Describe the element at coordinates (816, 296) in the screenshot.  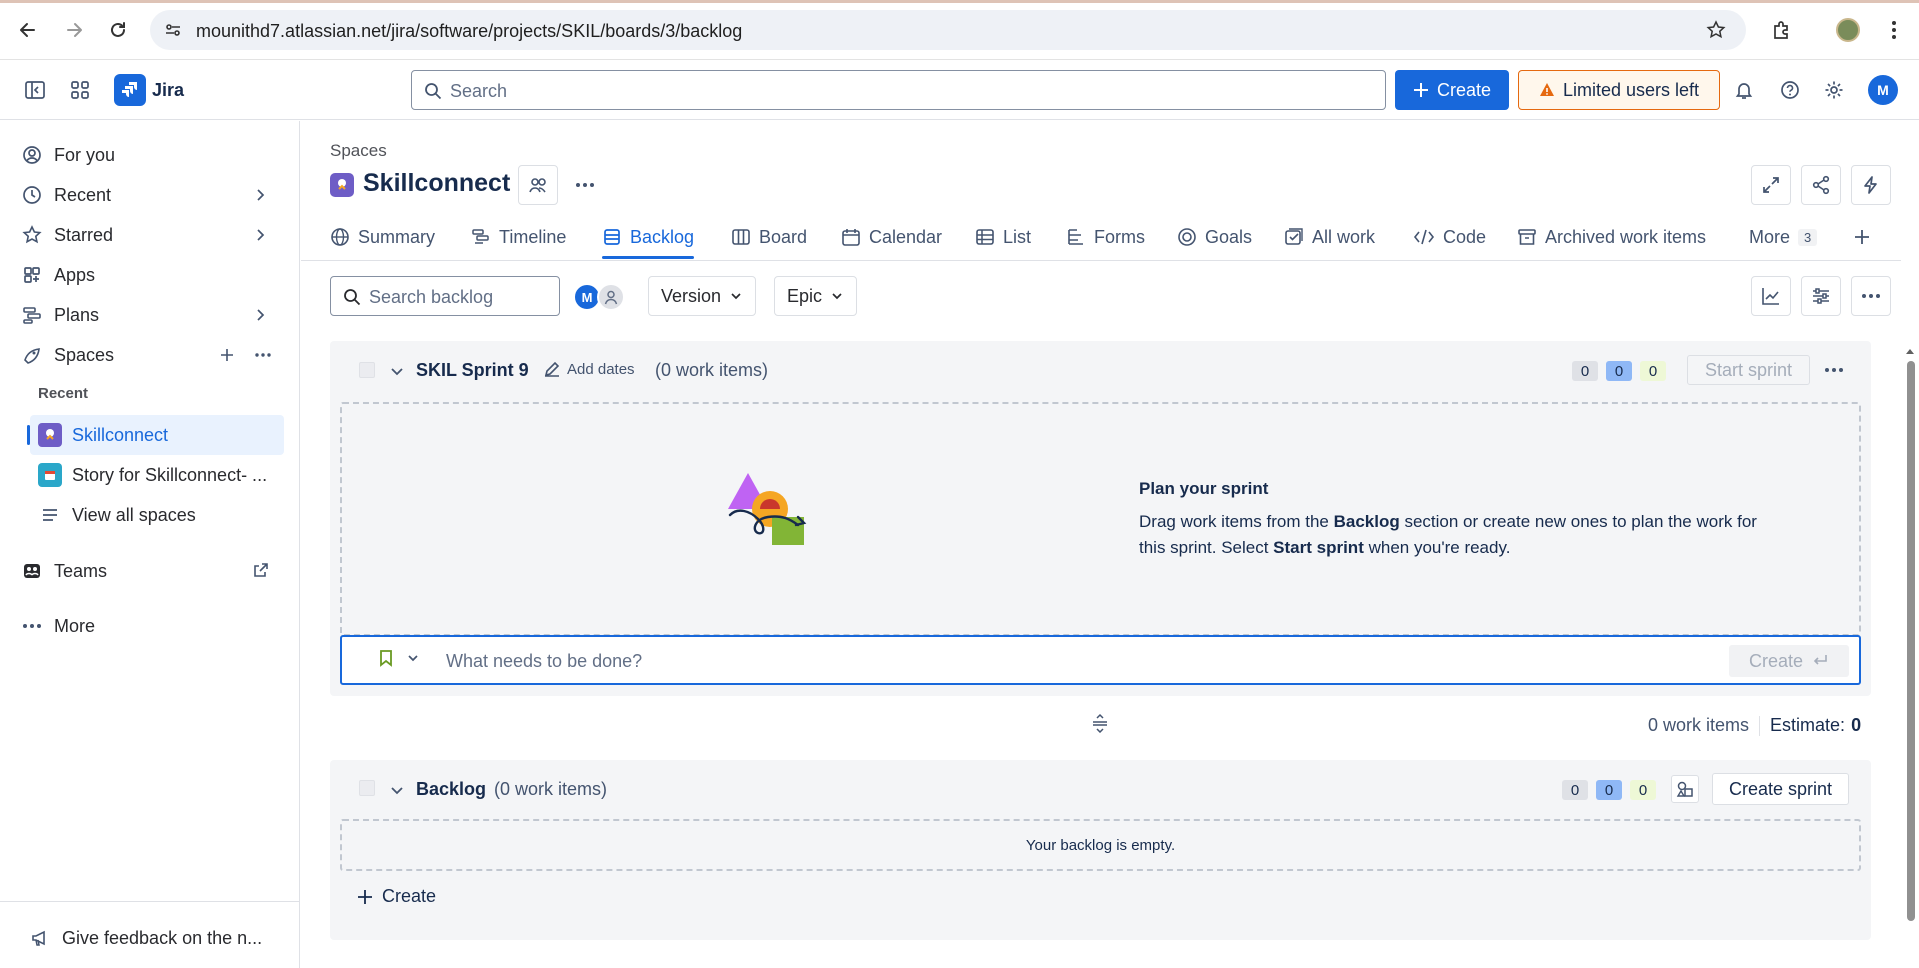
I see `epic-filter: Epic` at that location.